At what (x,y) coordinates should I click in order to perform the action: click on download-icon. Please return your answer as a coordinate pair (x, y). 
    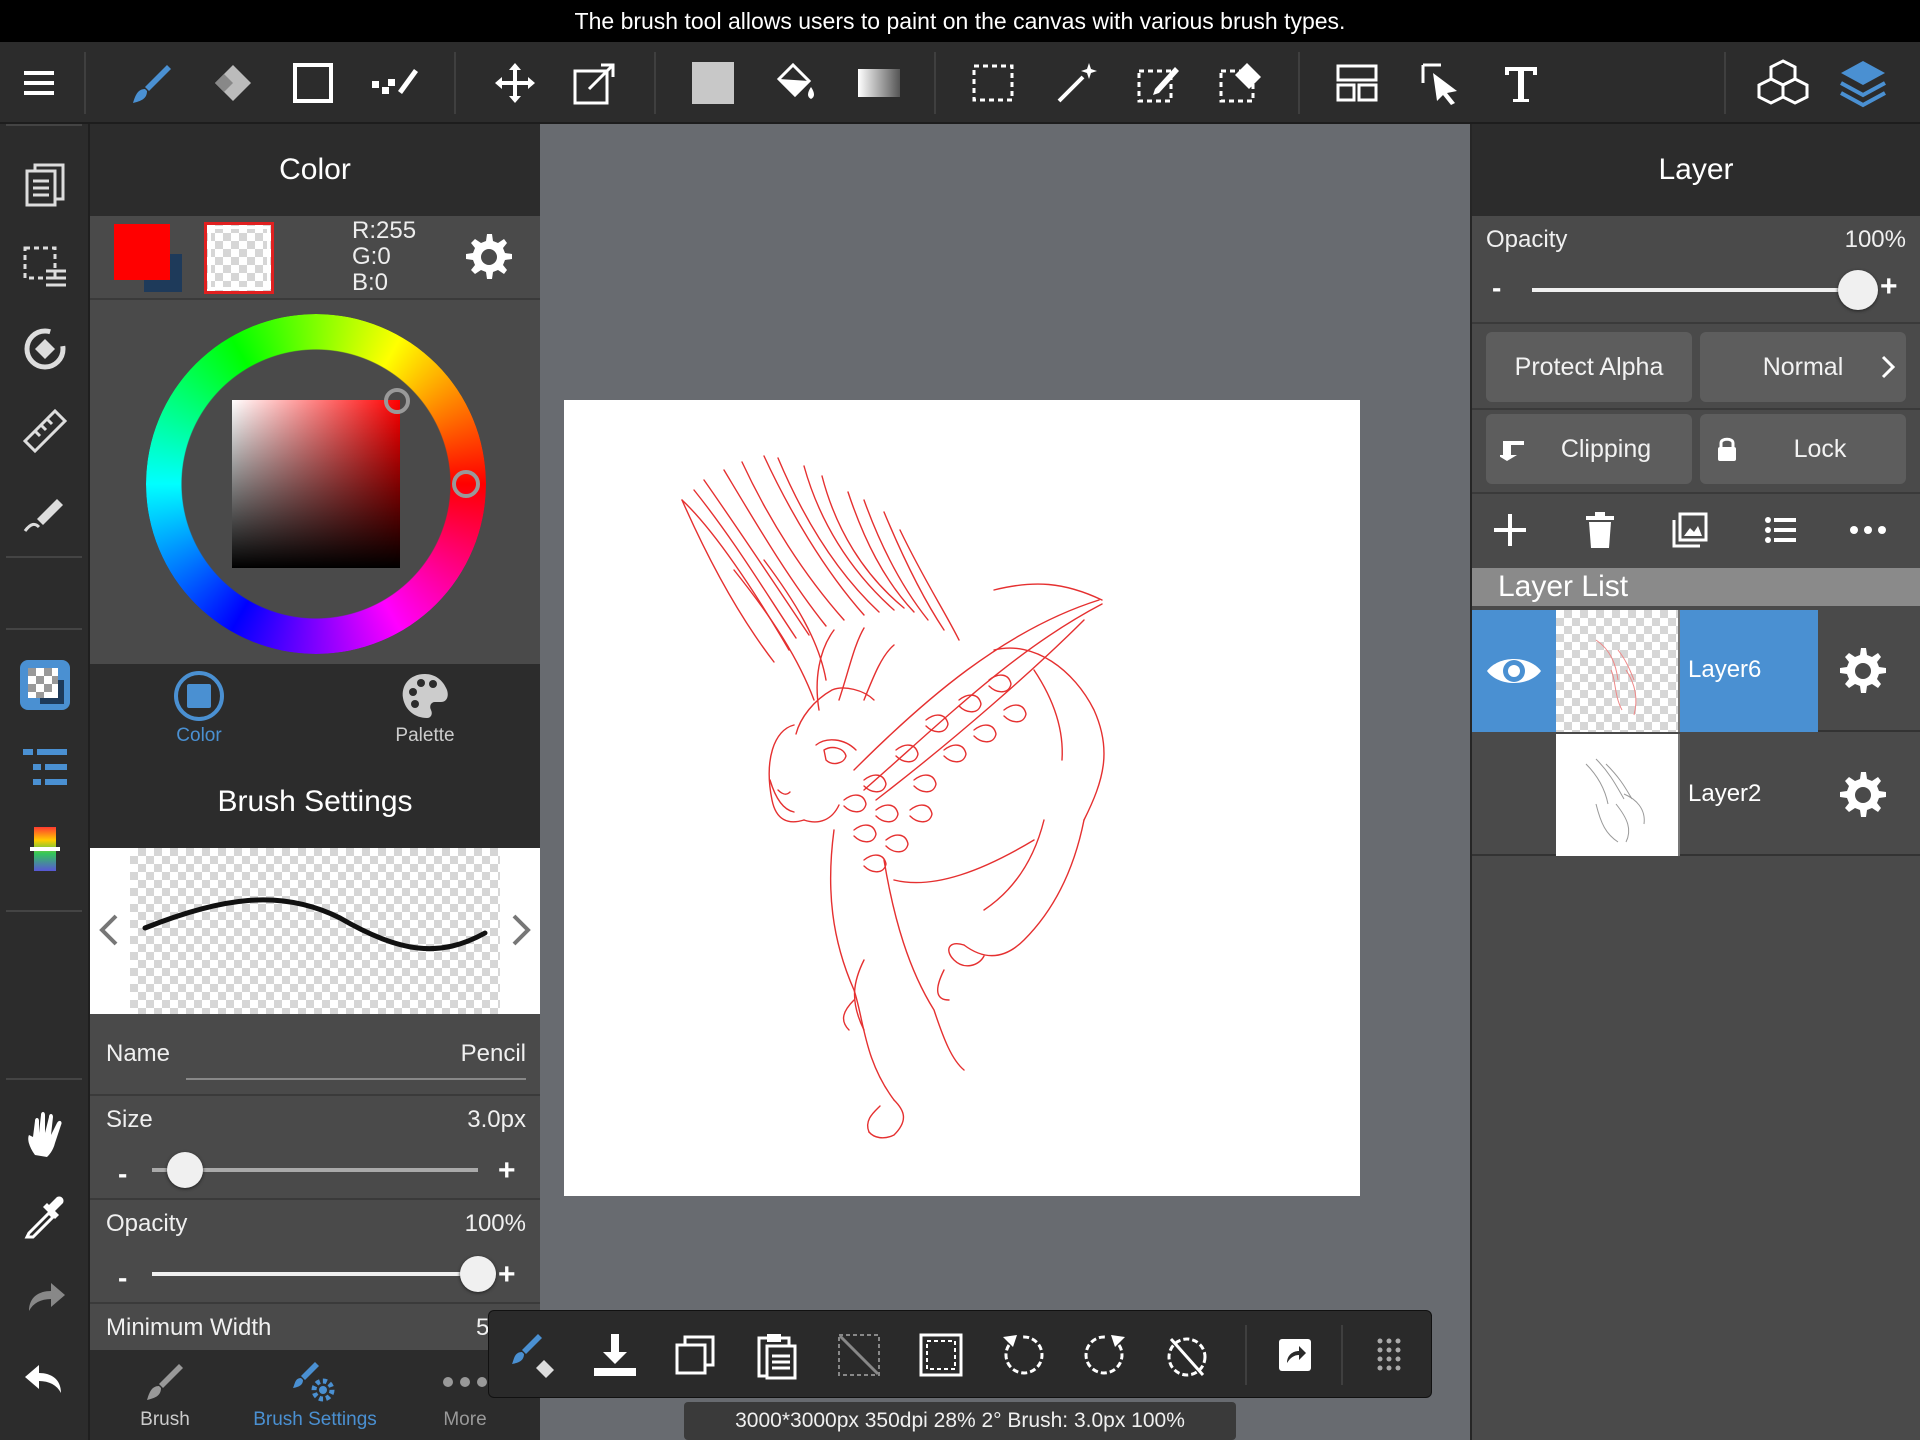
    Looking at the image, I should click on (615, 1355).